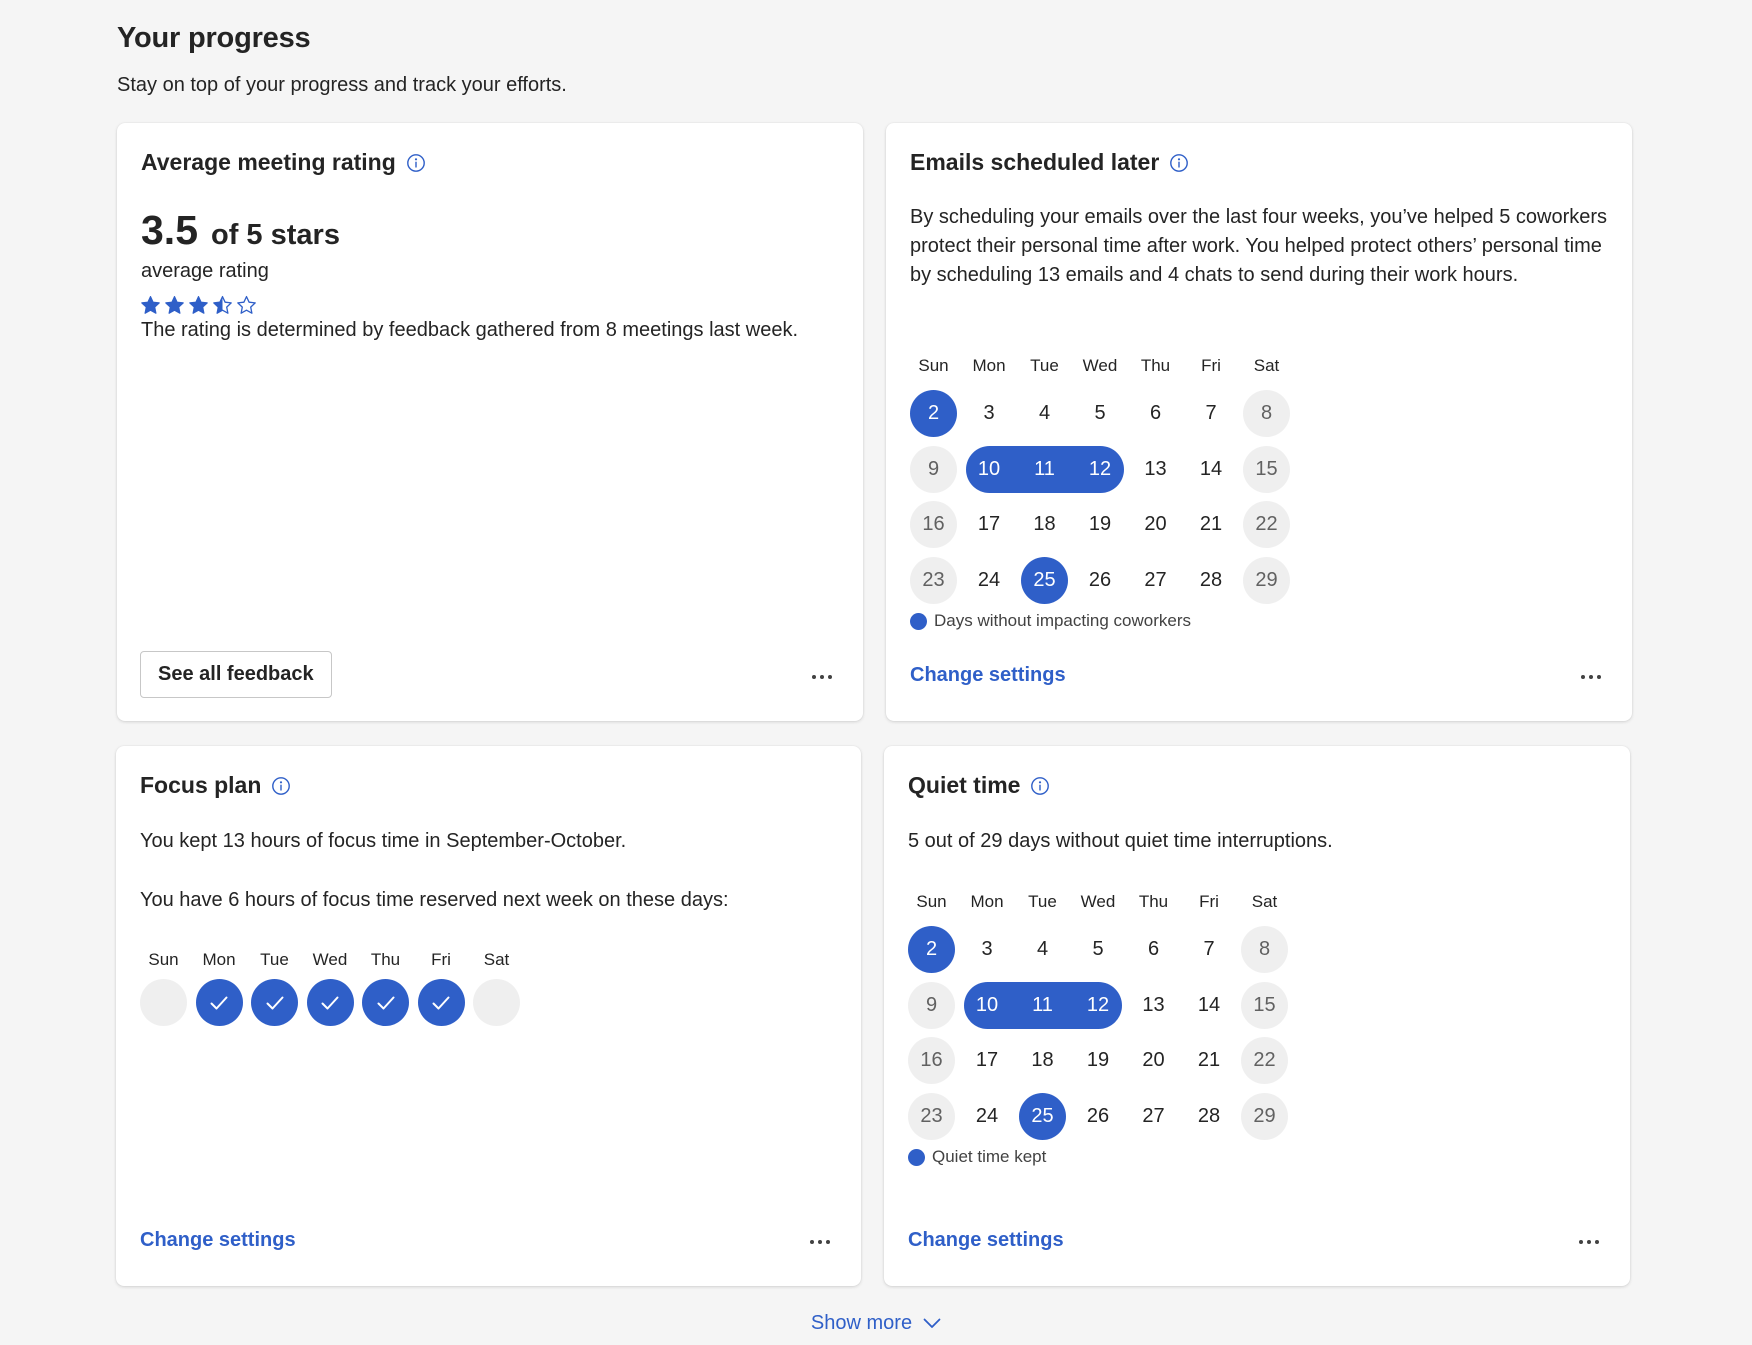  Describe the element at coordinates (933, 580) in the screenshot. I see `calendar-day: 23` at that location.